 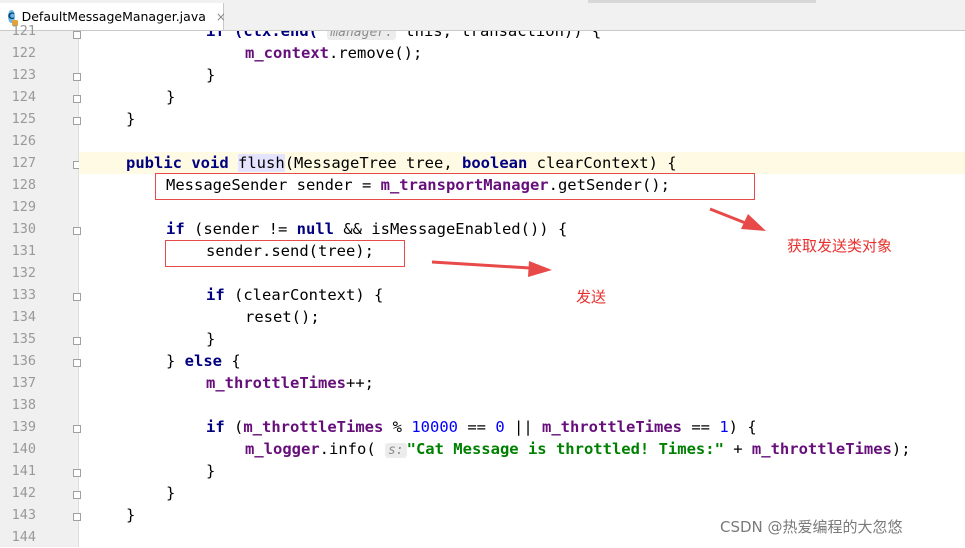 What do you see at coordinates (811, 527) in the screenshot?
I see `csdn-watermark: CSDN @热爱编程的大忽悠` at bounding box center [811, 527].